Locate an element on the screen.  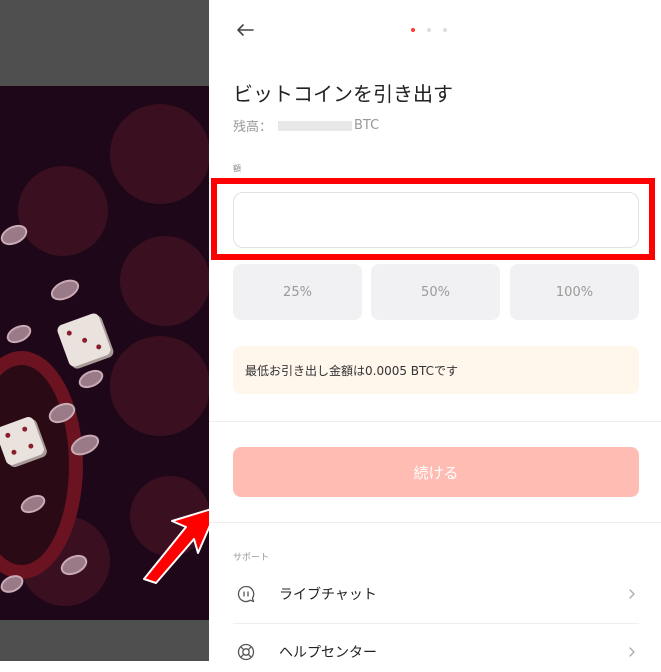
red-arrow-icon is located at coordinates (176, 546).